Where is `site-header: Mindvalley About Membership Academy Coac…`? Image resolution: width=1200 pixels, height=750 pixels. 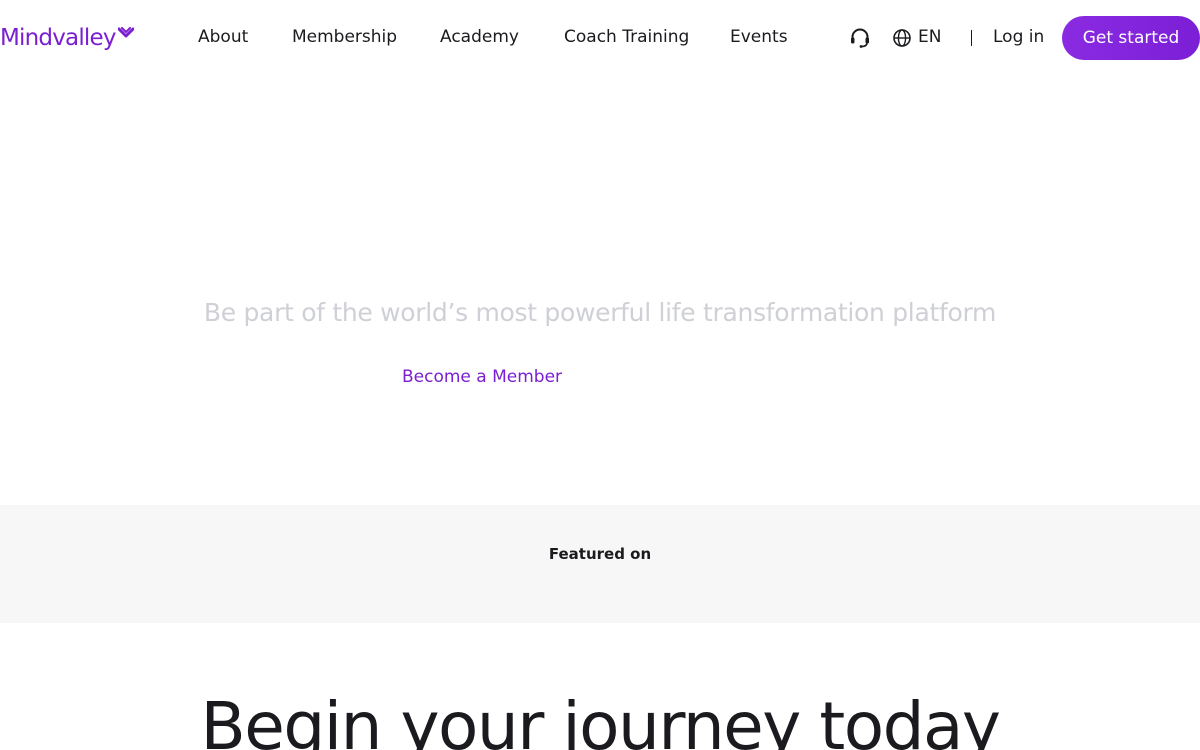
site-header: Mindvalley About Membership Academy Coac… is located at coordinates (600, 38).